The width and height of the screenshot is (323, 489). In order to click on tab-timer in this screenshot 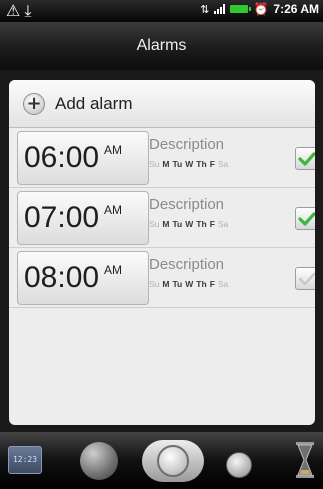, I will do `click(305, 461)`.